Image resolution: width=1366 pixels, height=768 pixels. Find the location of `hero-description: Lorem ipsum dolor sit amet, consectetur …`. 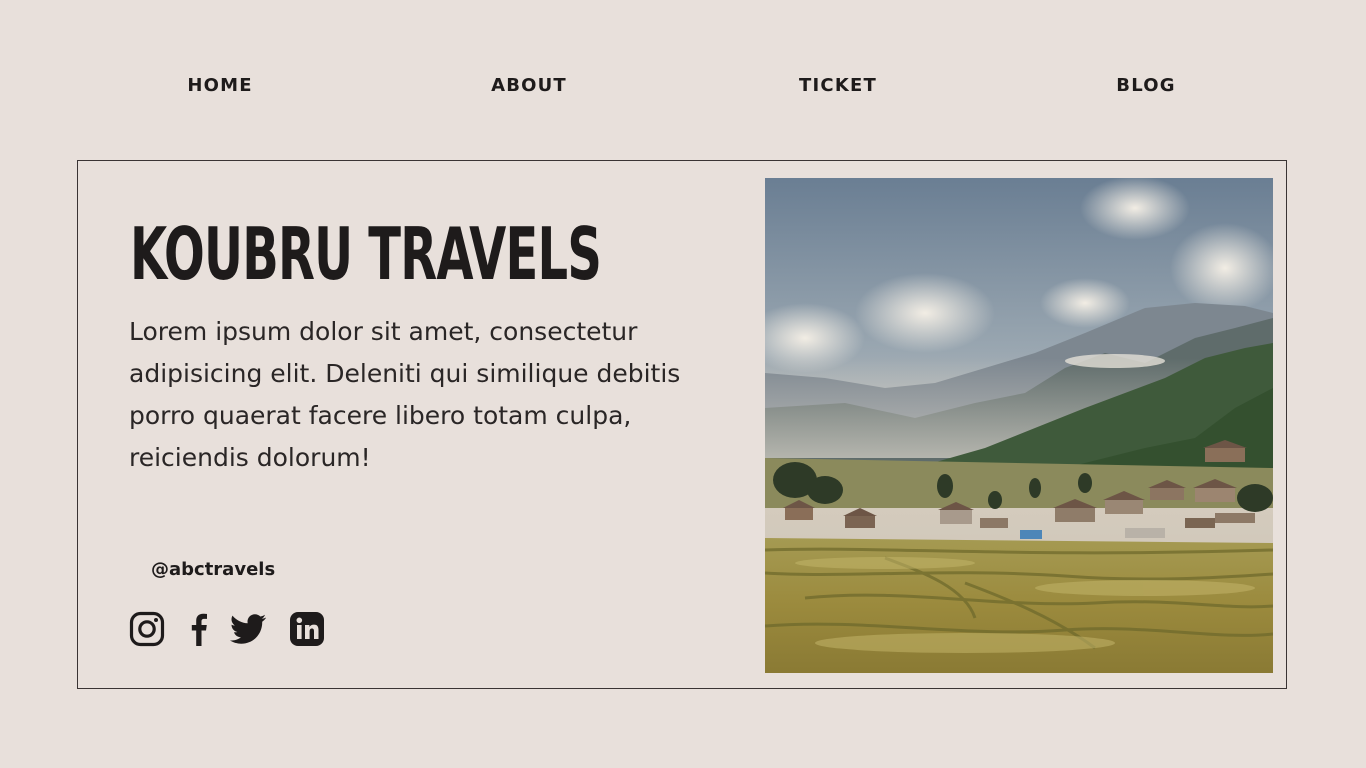

hero-description: Lorem ipsum dolor sit amet, consectetur … is located at coordinates (405, 394).